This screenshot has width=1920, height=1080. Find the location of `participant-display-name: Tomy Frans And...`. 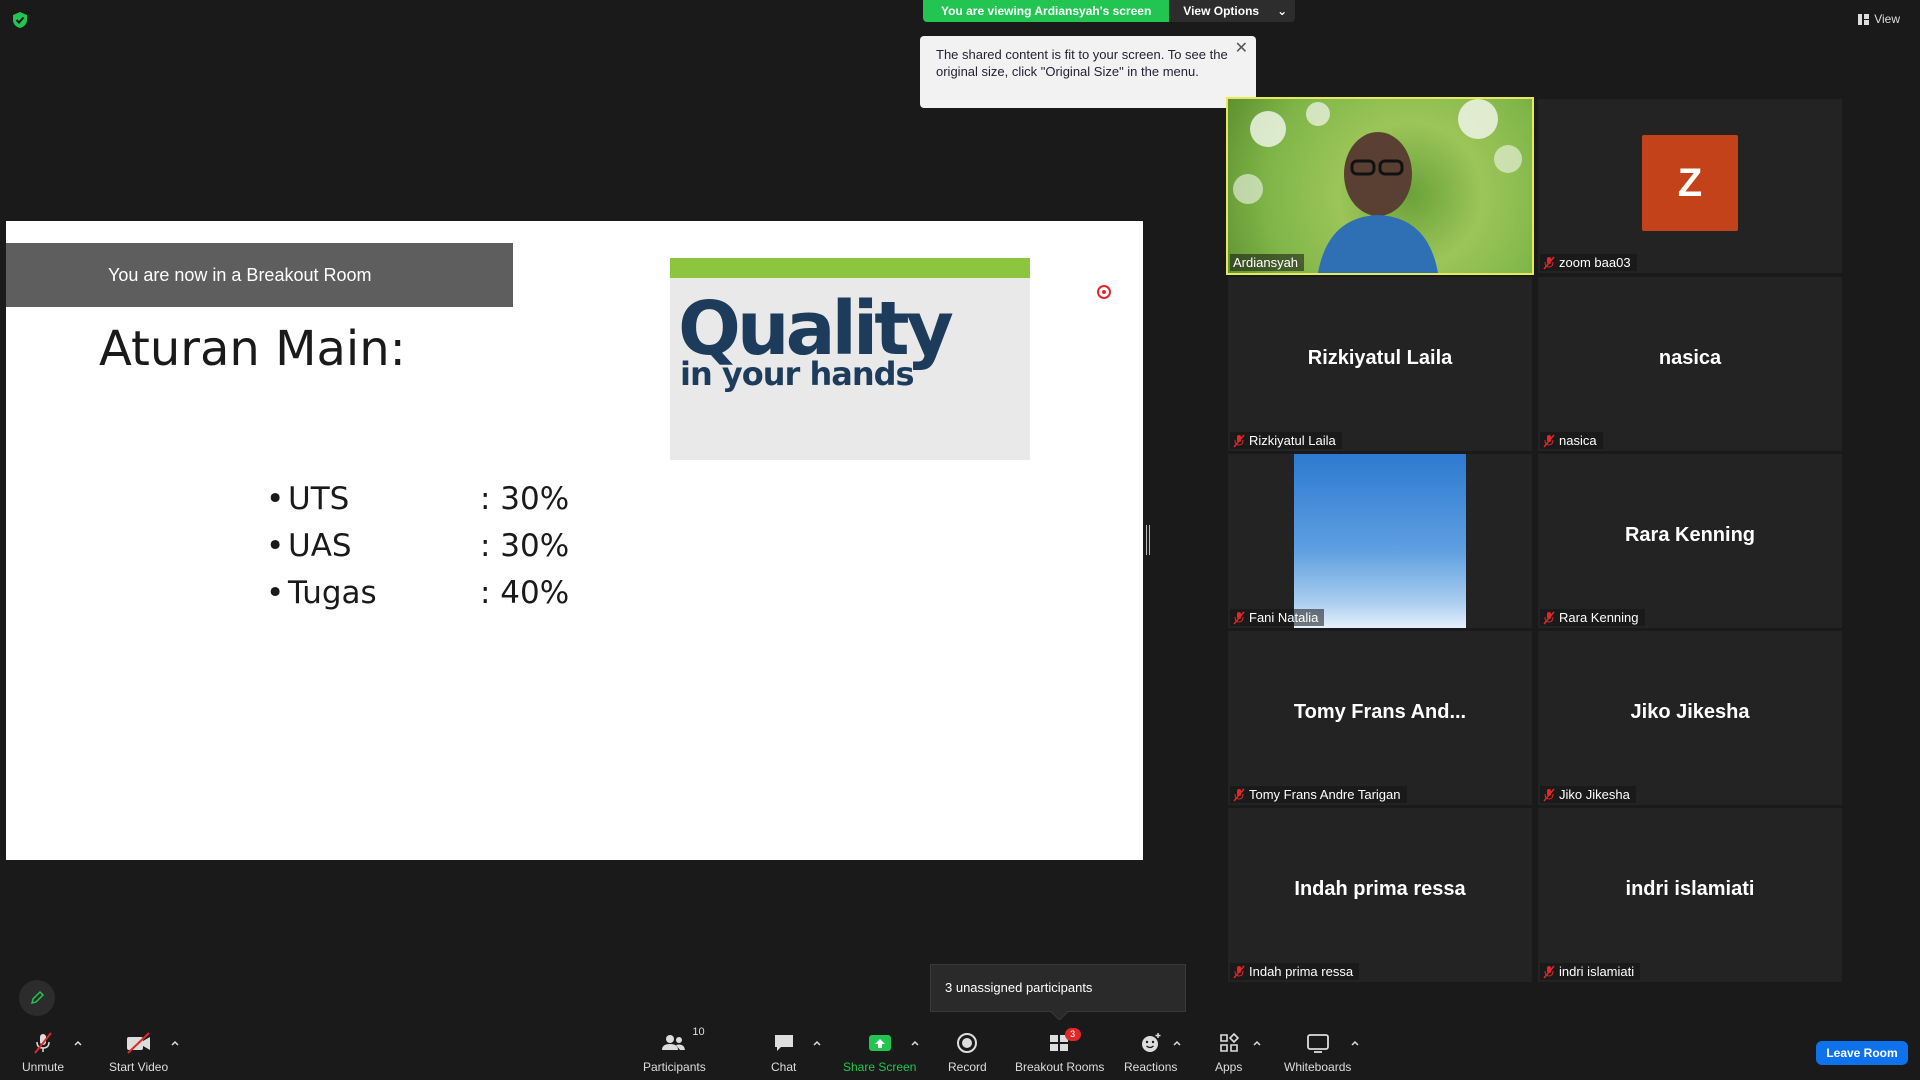

participant-display-name: Tomy Frans And... is located at coordinates (1380, 712).